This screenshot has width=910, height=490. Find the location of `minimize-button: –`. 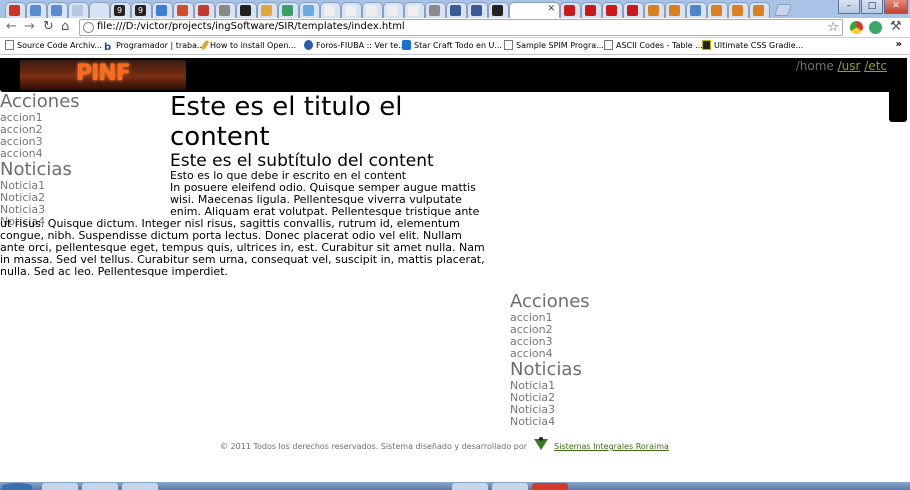

minimize-button: – is located at coordinates (849, 7).